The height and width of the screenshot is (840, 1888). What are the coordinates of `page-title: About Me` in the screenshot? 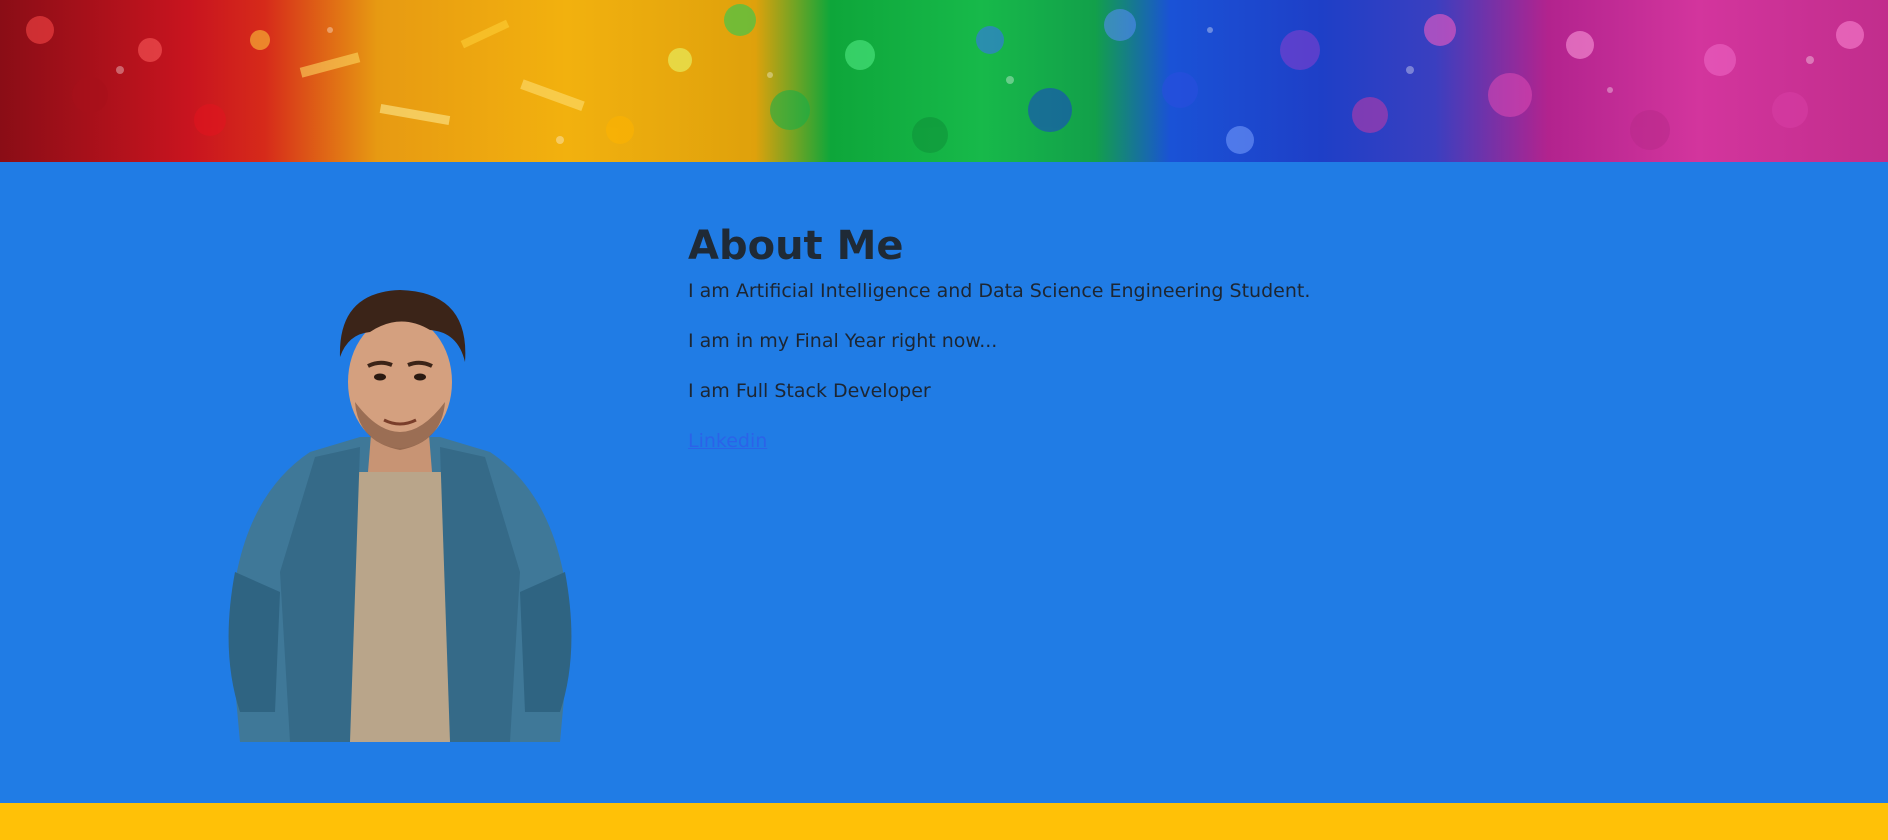 It's located at (796, 246).